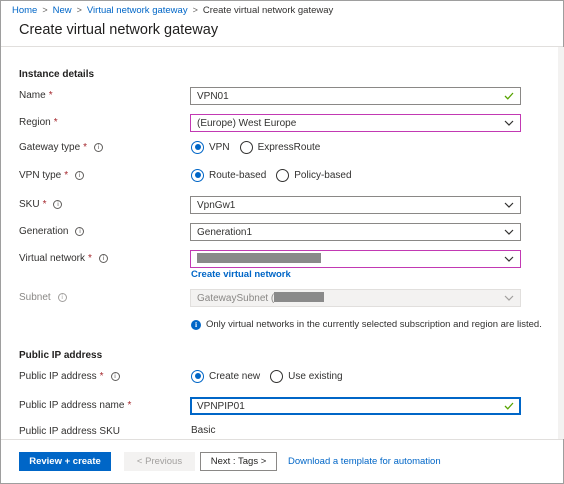 The height and width of the screenshot is (484, 564). What do you see at coordinates (561, 243) in the screenshot?
I see `scrollbar` at bounding box center [561, 243].